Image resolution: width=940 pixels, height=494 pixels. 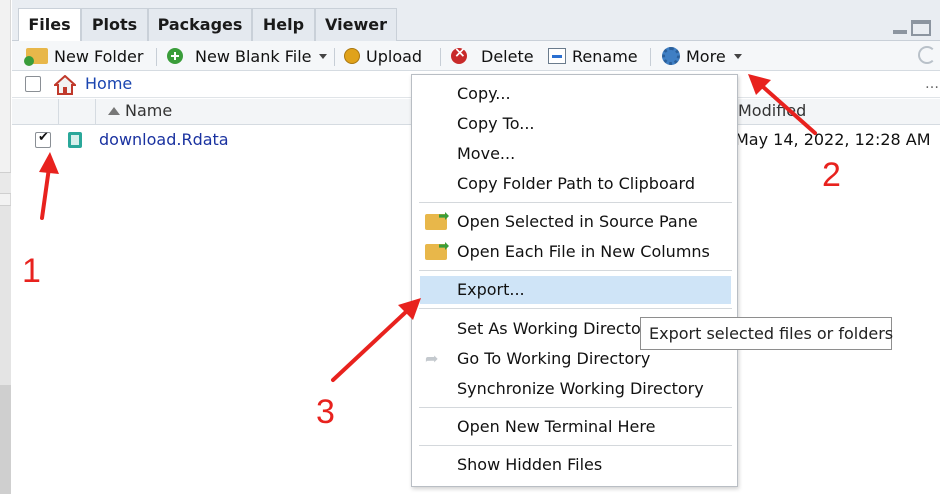 What do you see at coordinates (31, 271) in the screenshot?
I see `annotation-number-1: 1` at bounding box center [31, 271].